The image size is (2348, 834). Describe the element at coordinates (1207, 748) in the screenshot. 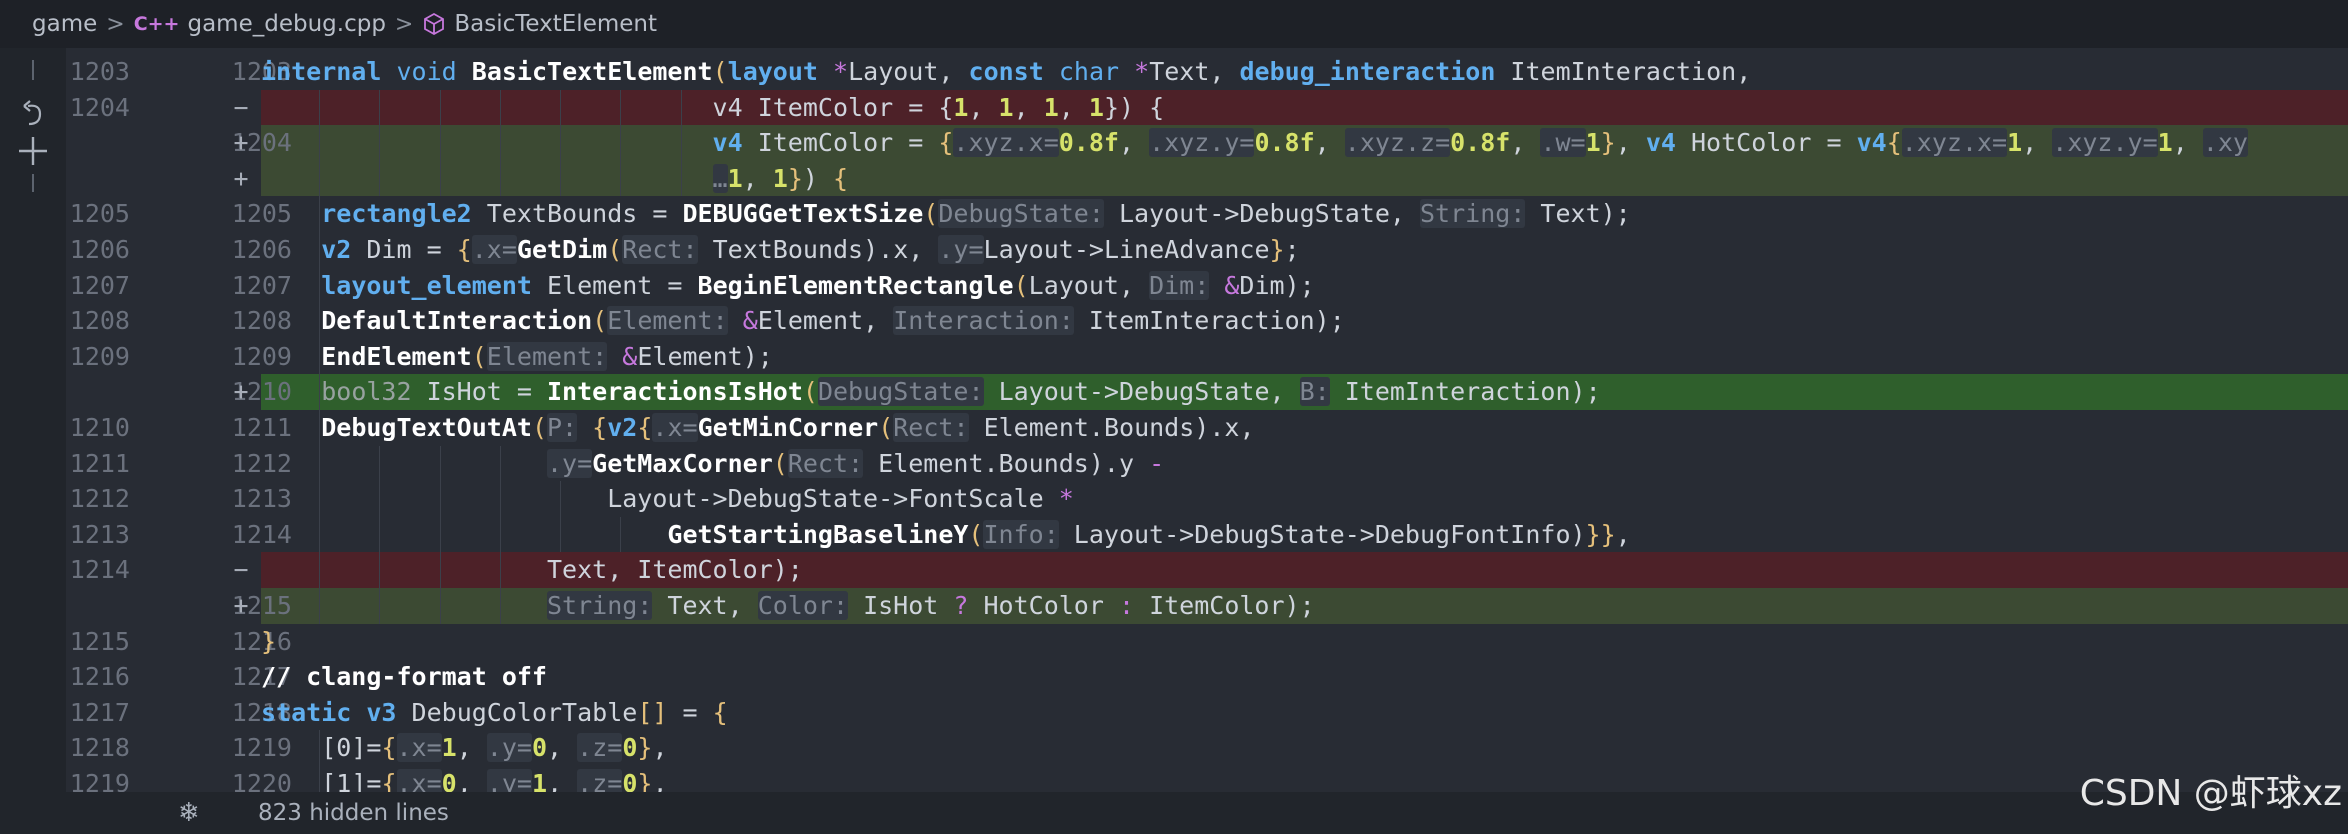

I see `diff-line: 1218 1219 [0]={.x=1, .y=0, .z=0},` at that location.